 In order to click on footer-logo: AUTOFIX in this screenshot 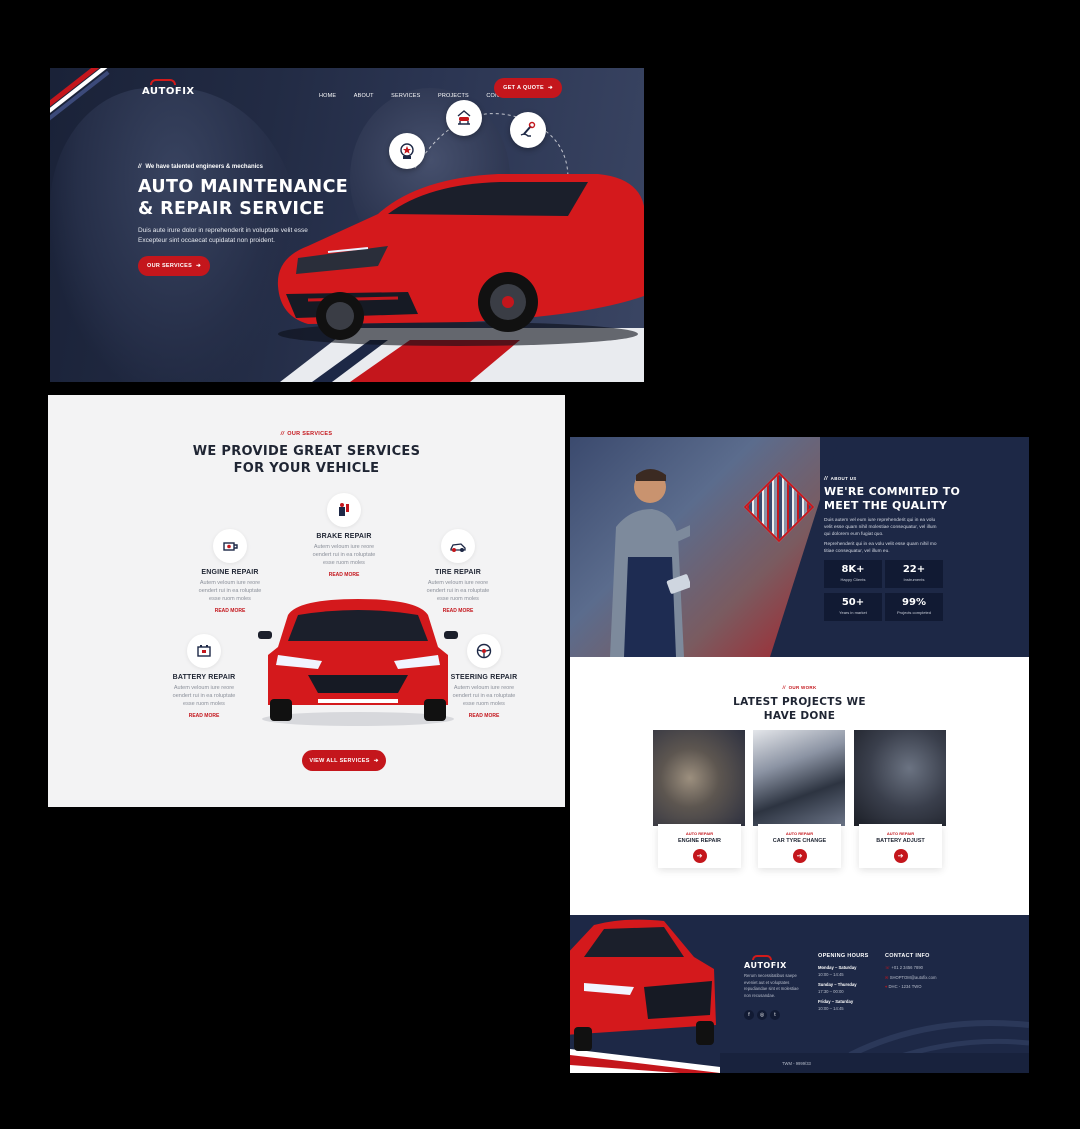, I will do `click(765, 962)`.